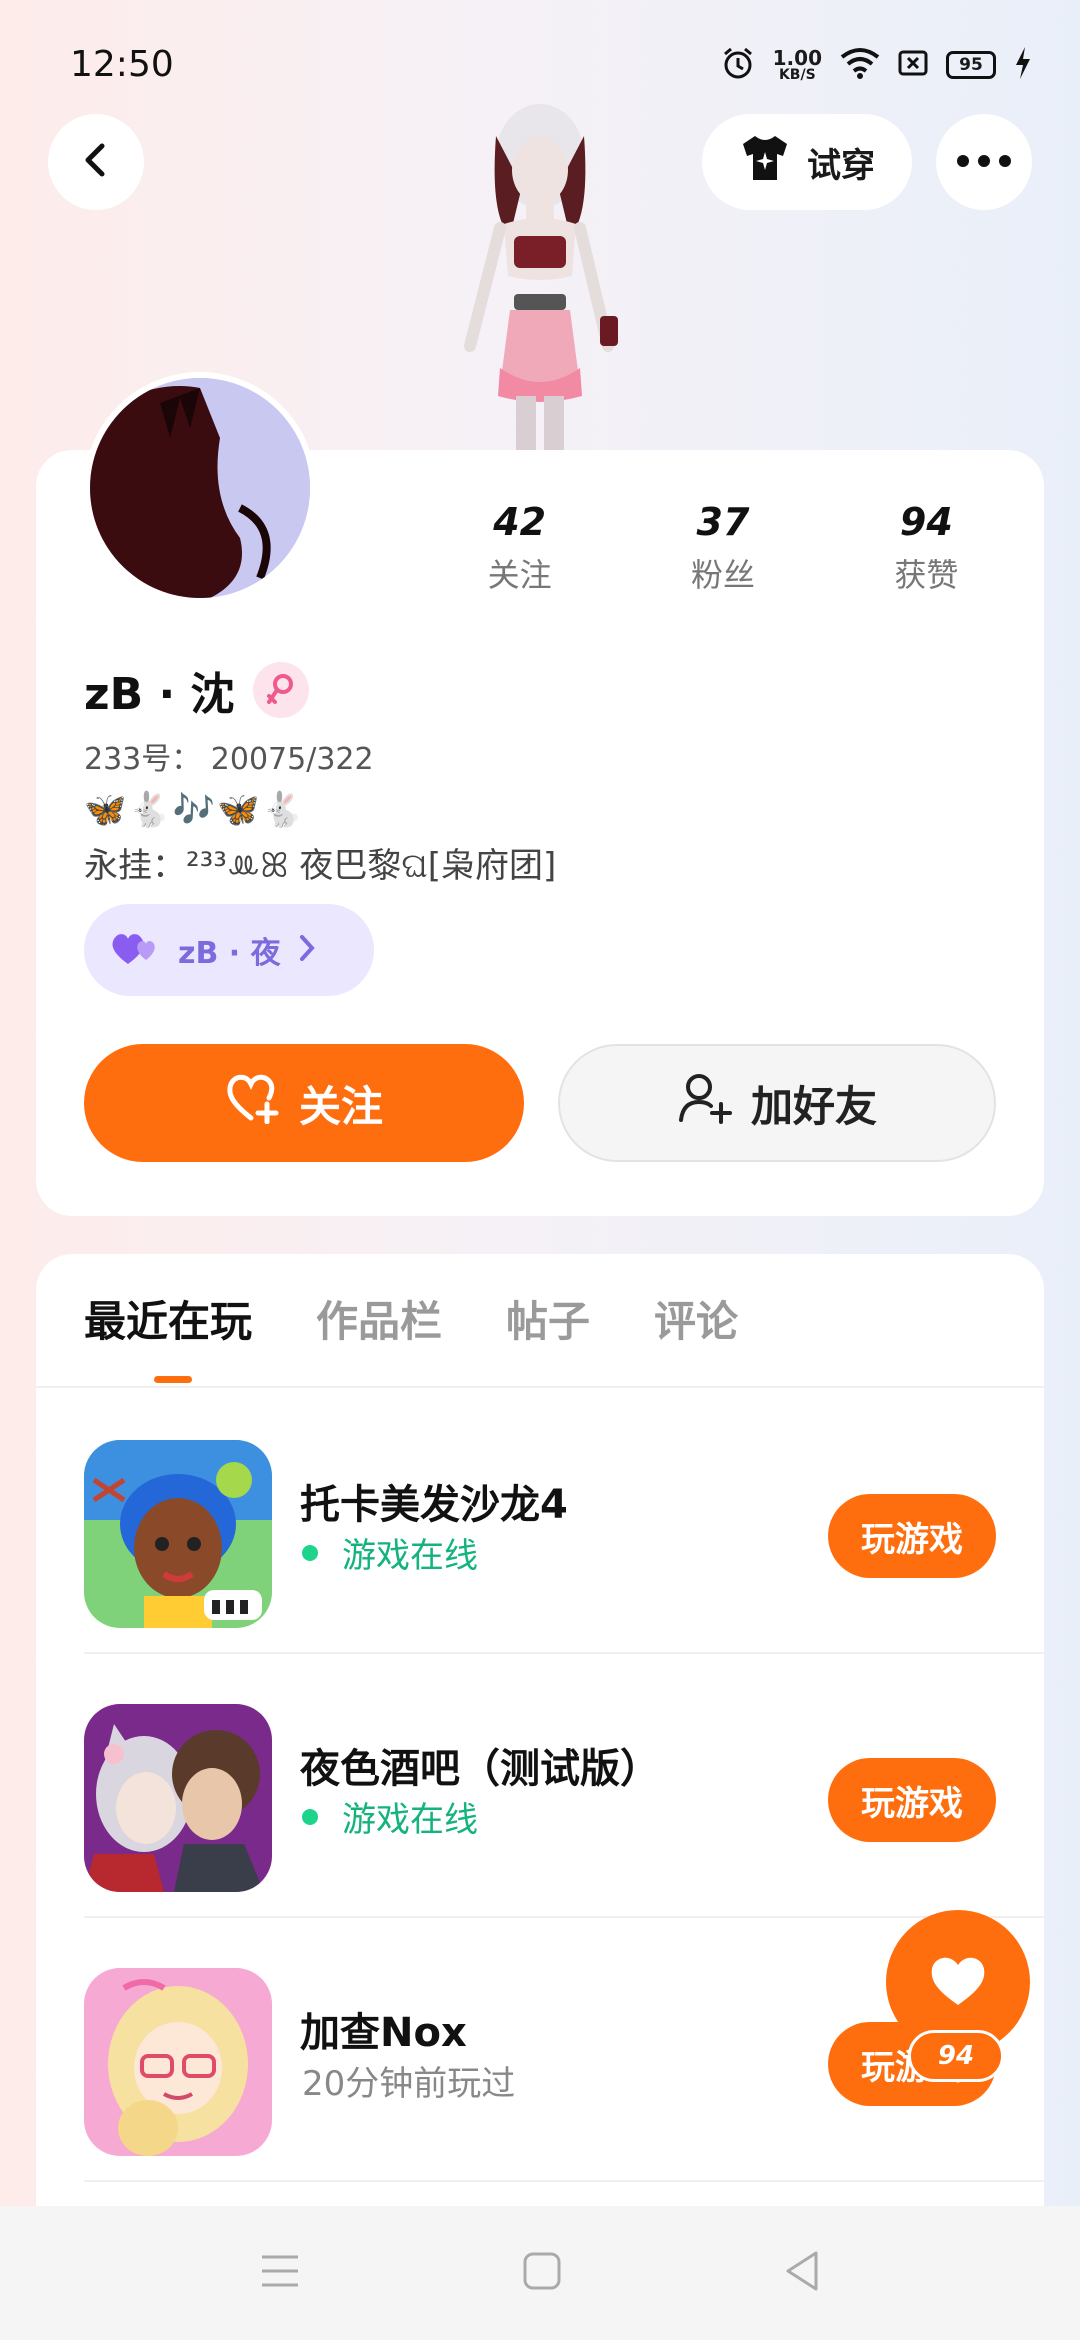  What do you see at coordinates (548, 1318) in the screenshot?
I see `tab-posts: 帖子` at bounding box center [548, 1318].